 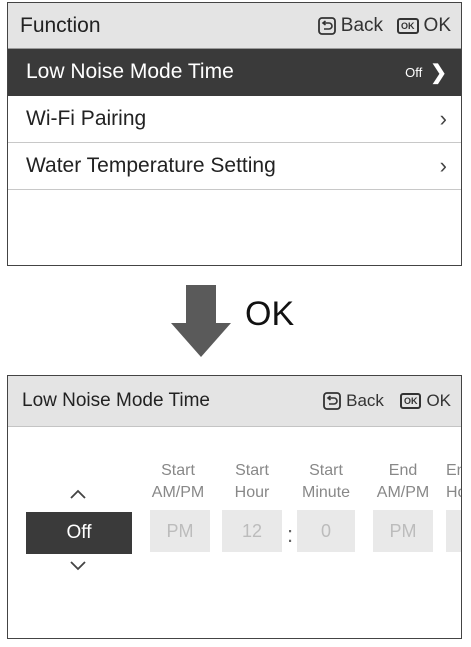 What do you see at coordinates (414, 72) in the screenshot?
I see `menu-item-value: Off` at bounding box center [414, 72].